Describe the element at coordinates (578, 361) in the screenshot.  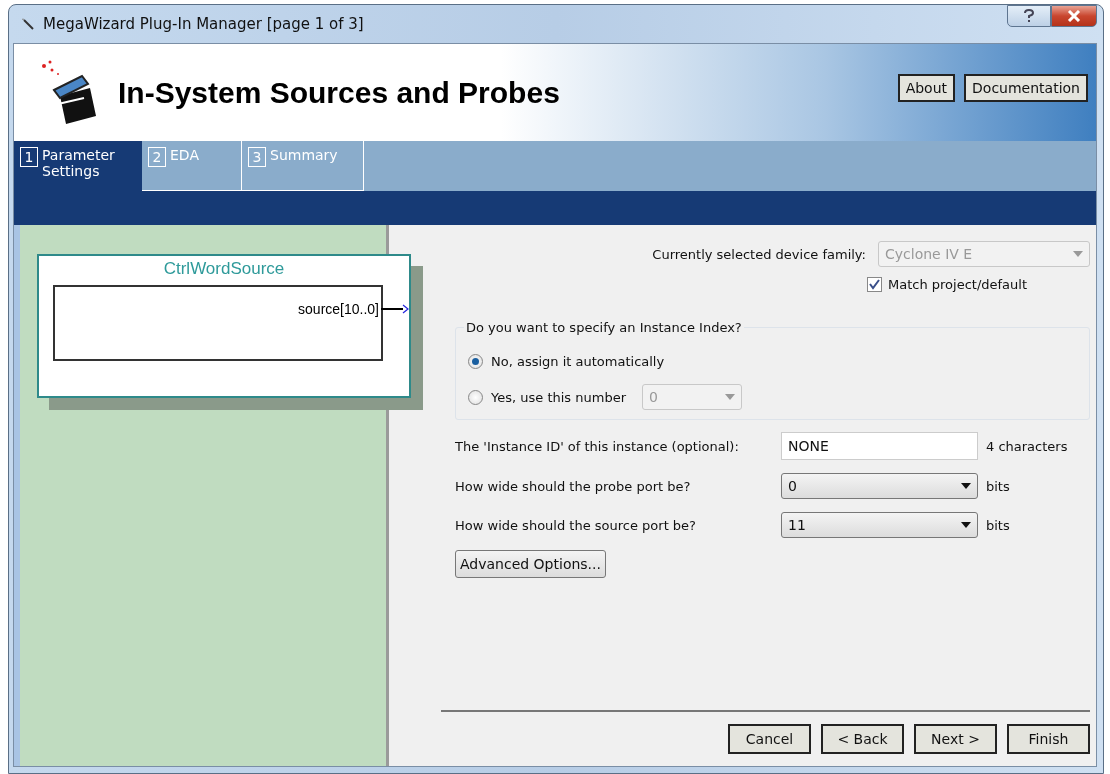
I see `radio-label: No, assign it automatically` at that location.